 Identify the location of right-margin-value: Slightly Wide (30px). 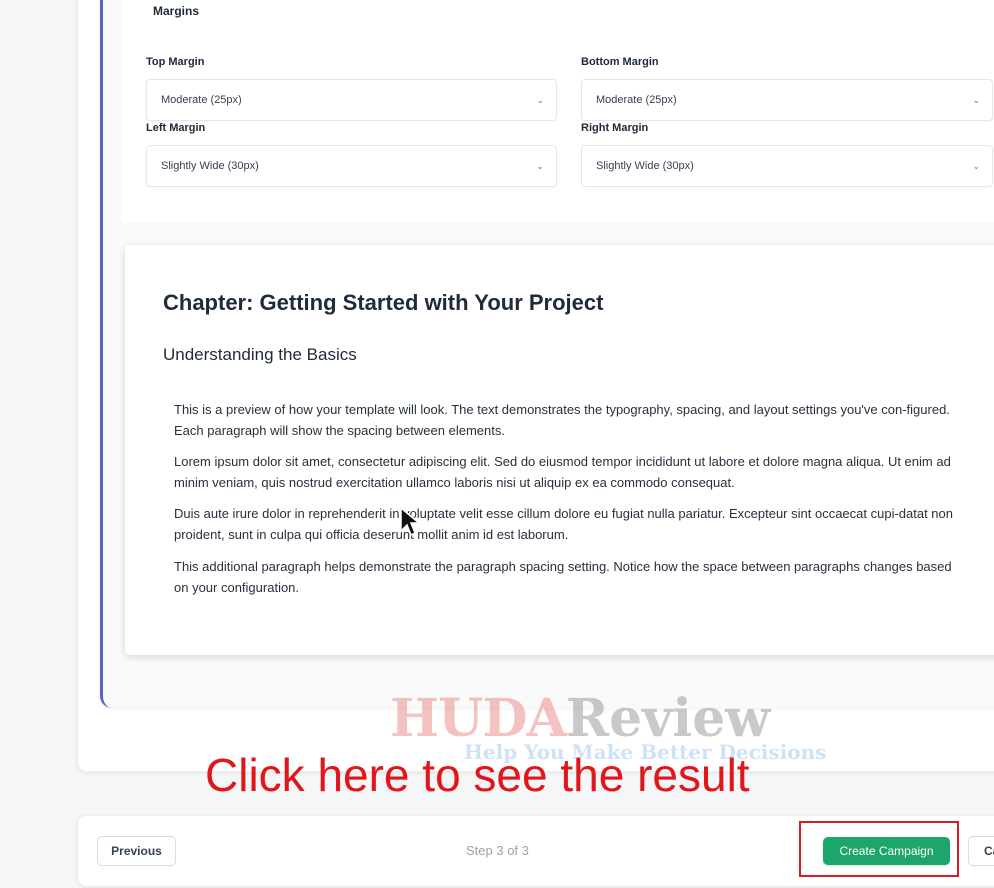
(645, 166).